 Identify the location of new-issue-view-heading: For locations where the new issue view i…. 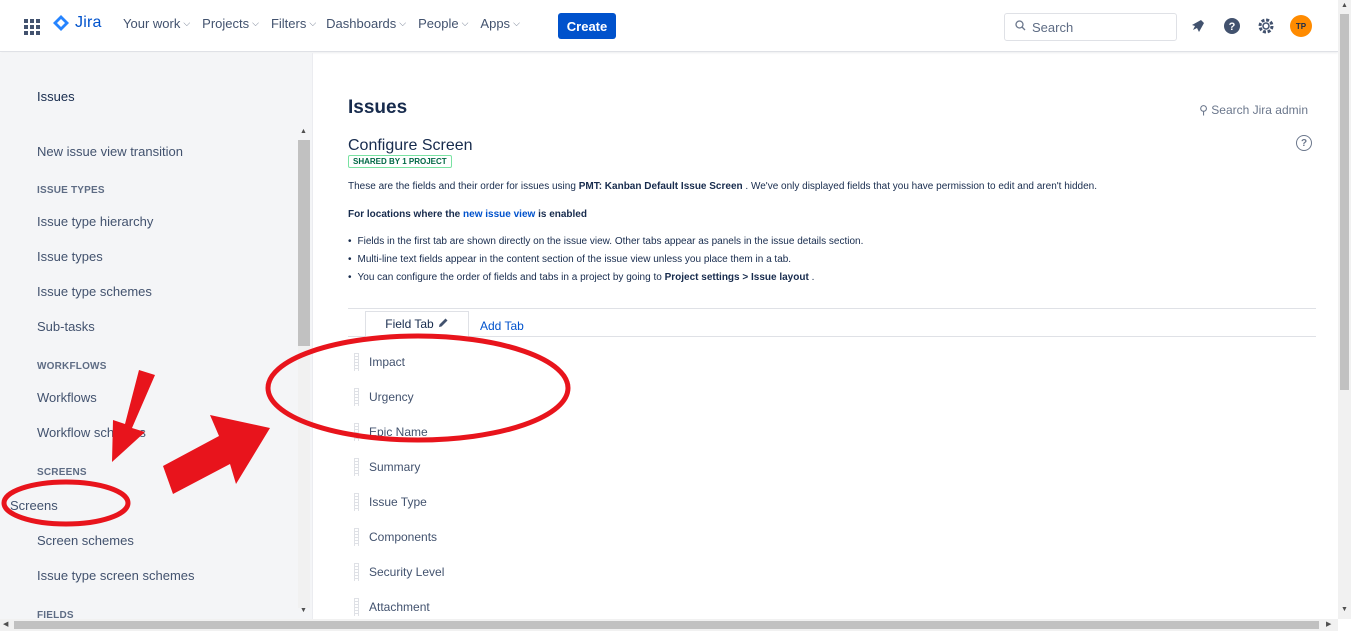
(467, 214).